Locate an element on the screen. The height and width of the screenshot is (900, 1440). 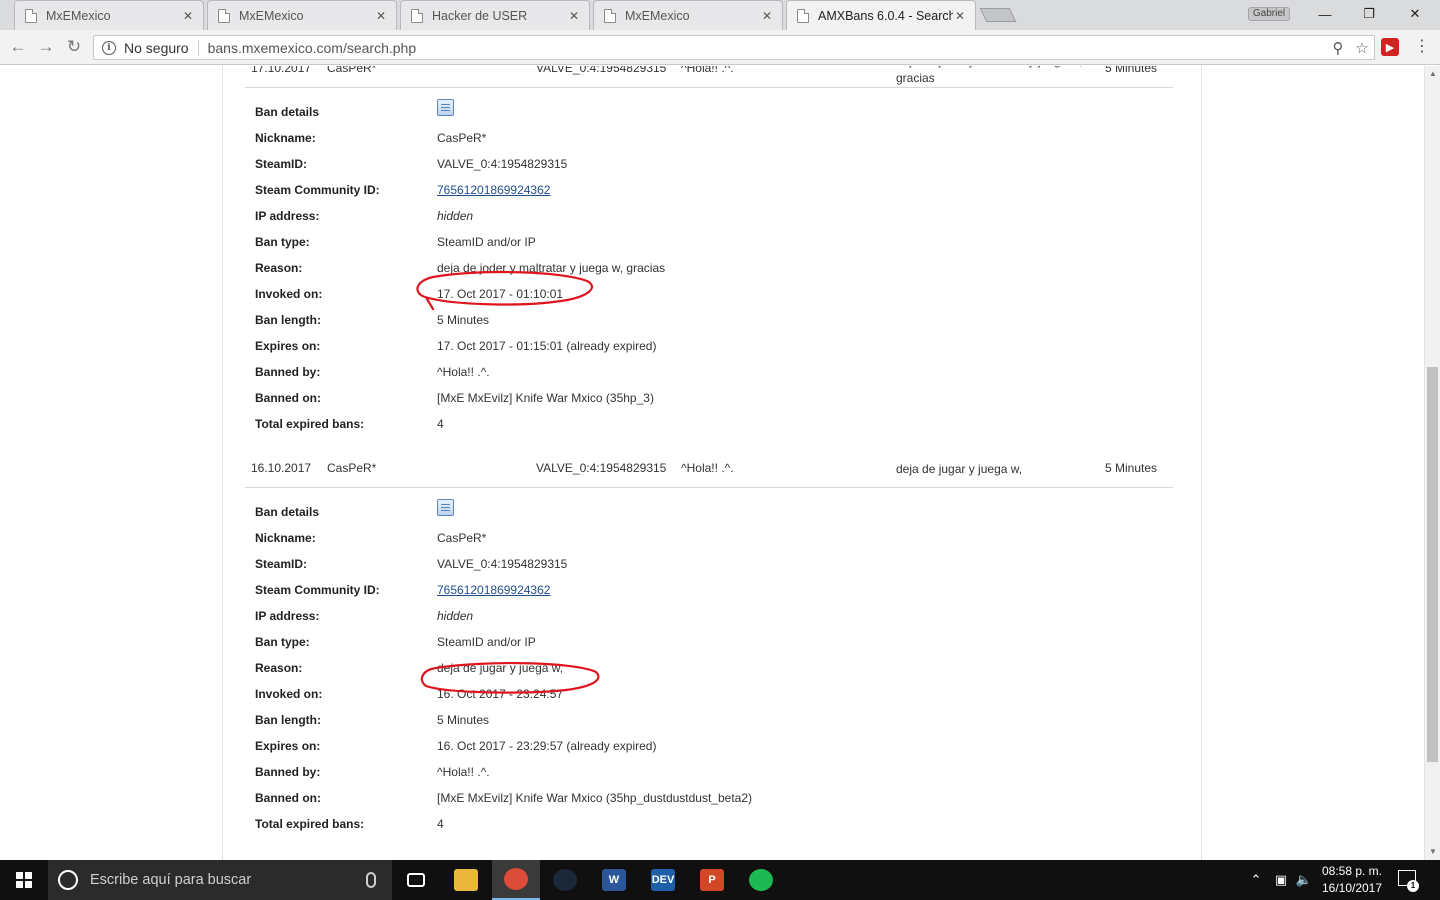
divider is located at coordinates (198, 47).